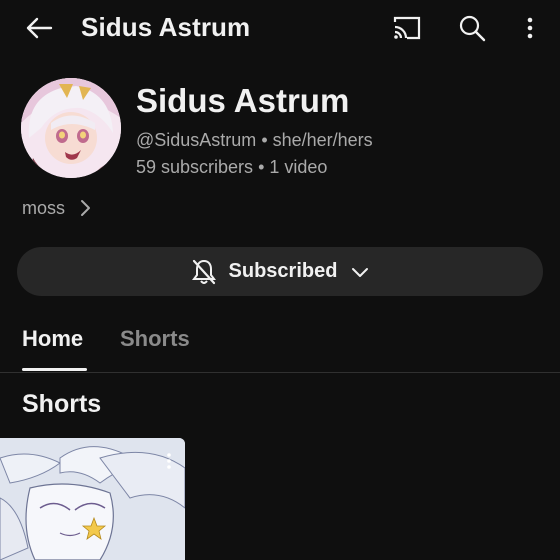 The image size is (560, 560). What do you see at coordinates (243, 100) in the screenshot?
I see `channel-name: Sidus Astrum` at bounding box center [243, 100].